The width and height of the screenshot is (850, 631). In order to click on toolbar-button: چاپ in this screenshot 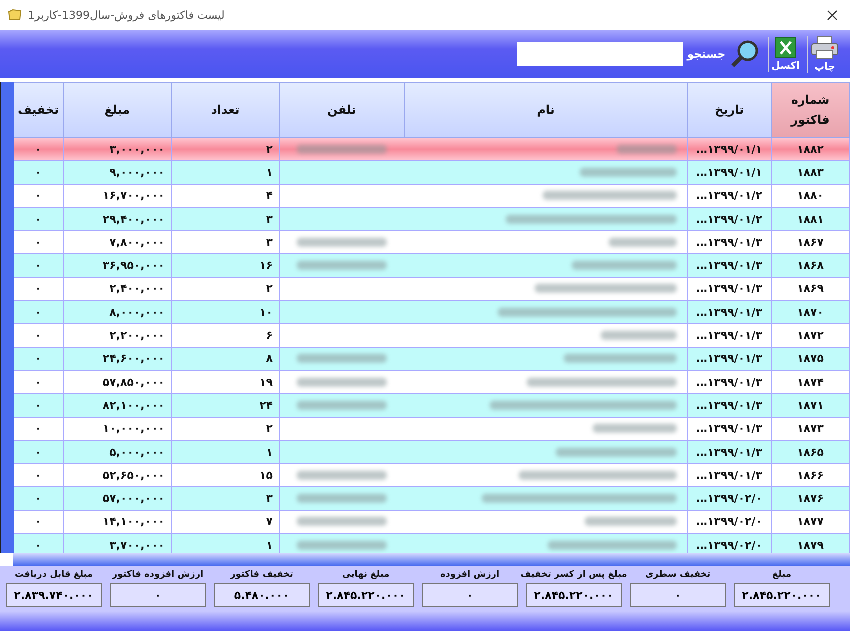, I will do `click(824, 54)`.